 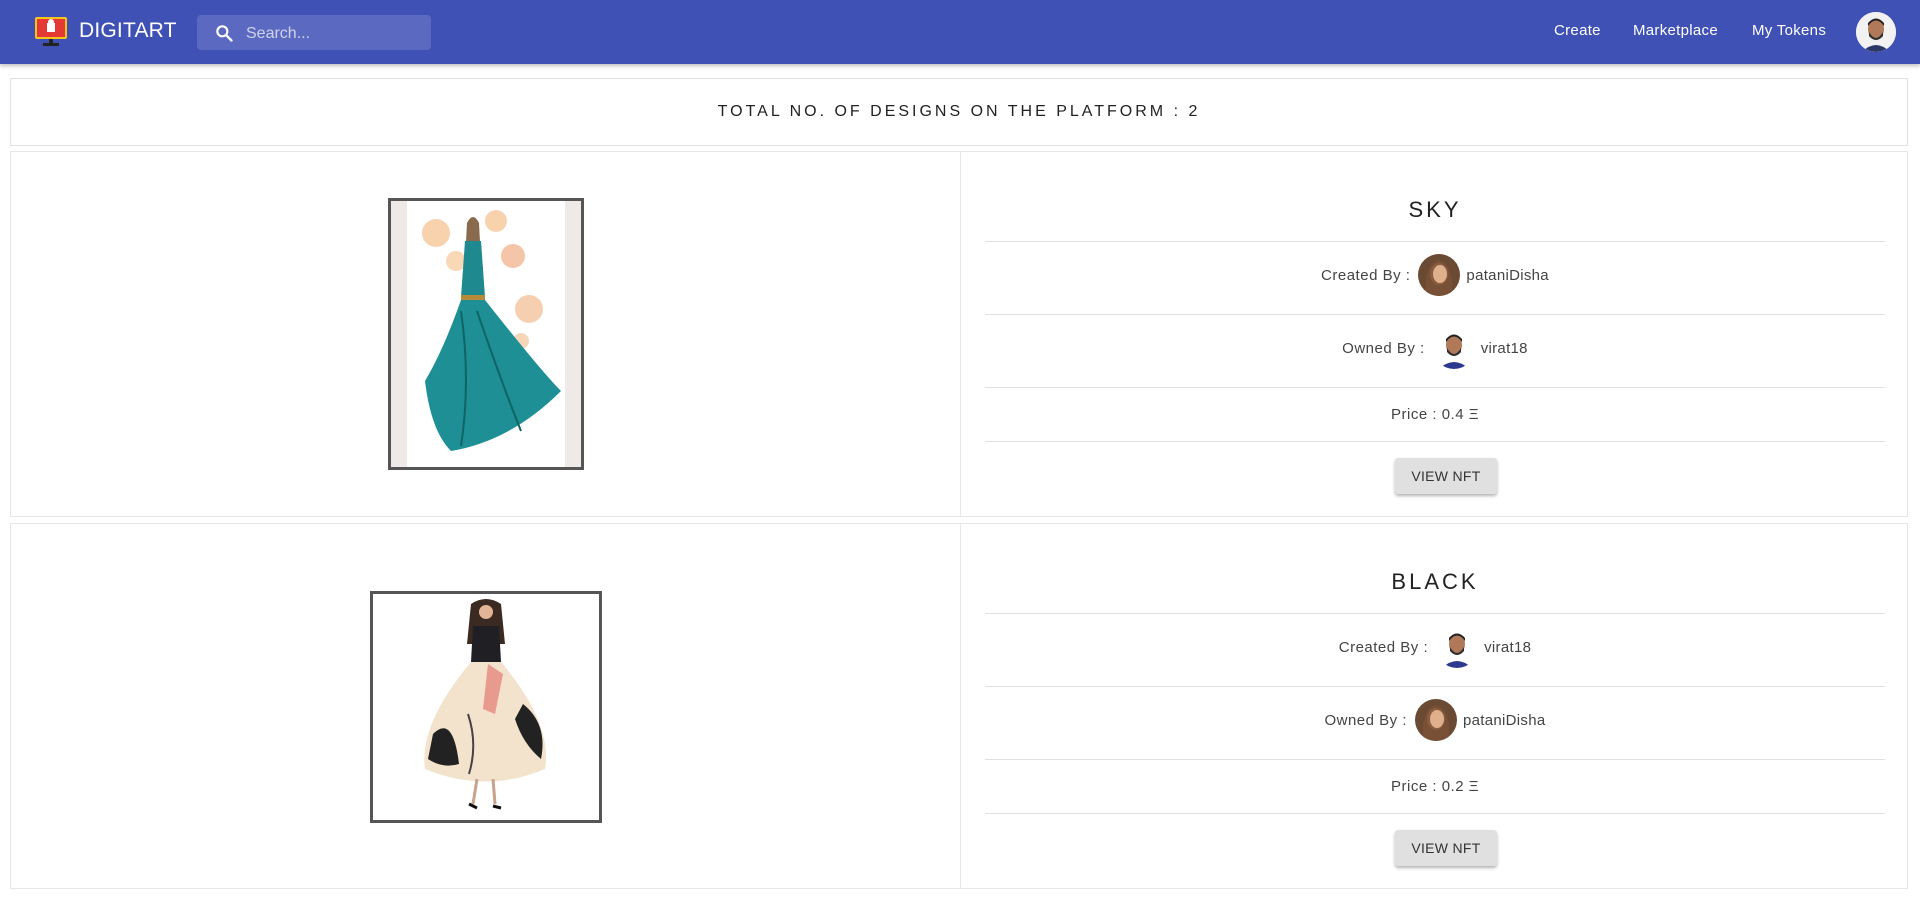 I want to click on nav-marketplace: Marketplace, so click(x=1675, y=30).